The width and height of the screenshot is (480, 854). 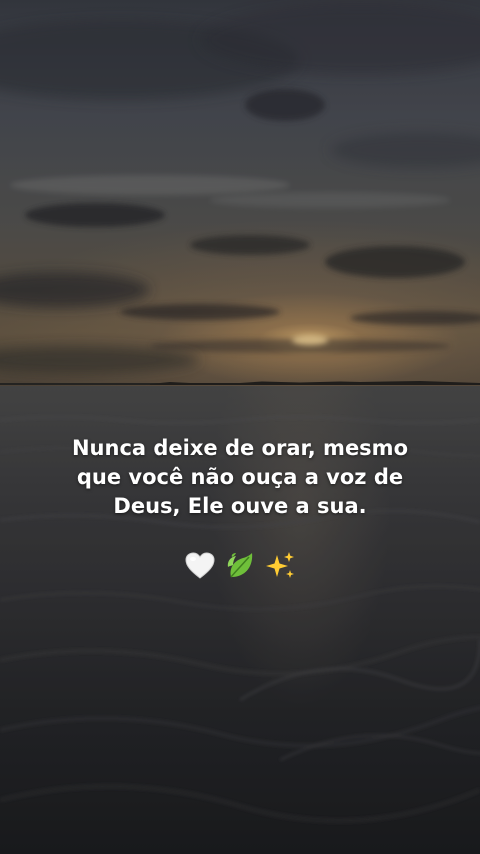 I want to click on caption-line-1: Nunca deixe de orar, mesmo, so click(x=239, y=448).